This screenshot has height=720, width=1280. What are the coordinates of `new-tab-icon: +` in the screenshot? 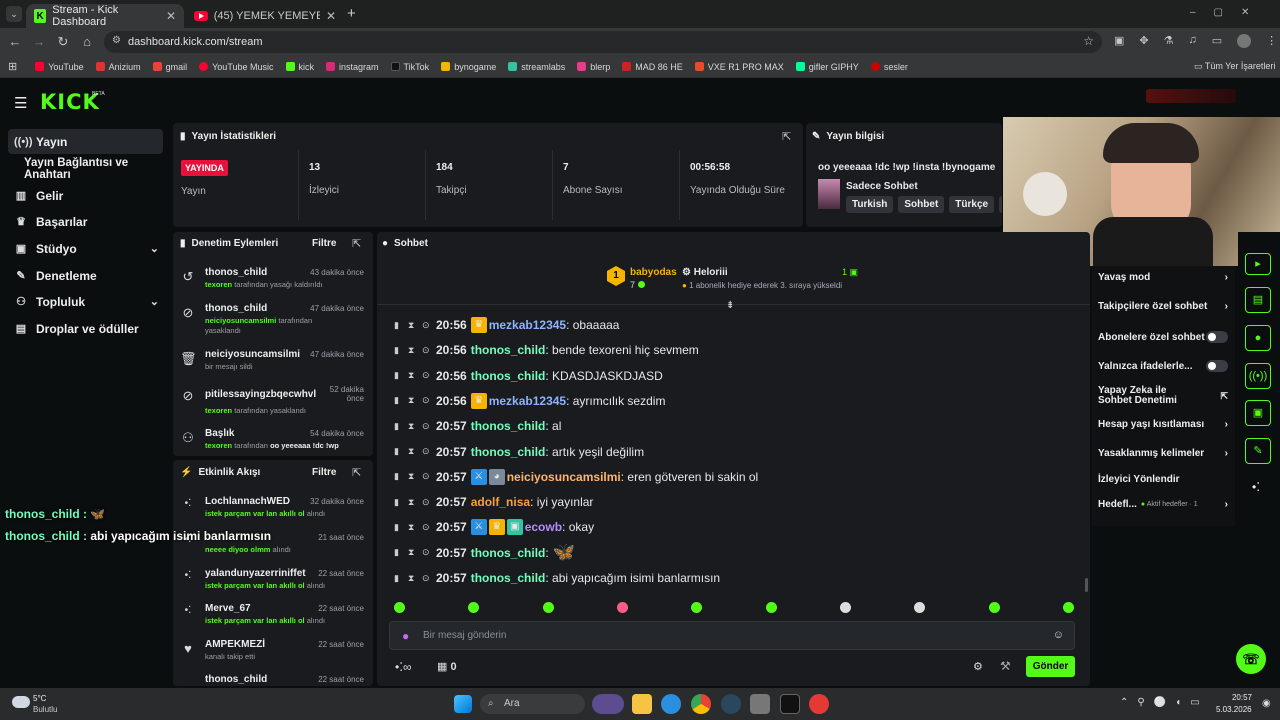 It's located at (351, 13).